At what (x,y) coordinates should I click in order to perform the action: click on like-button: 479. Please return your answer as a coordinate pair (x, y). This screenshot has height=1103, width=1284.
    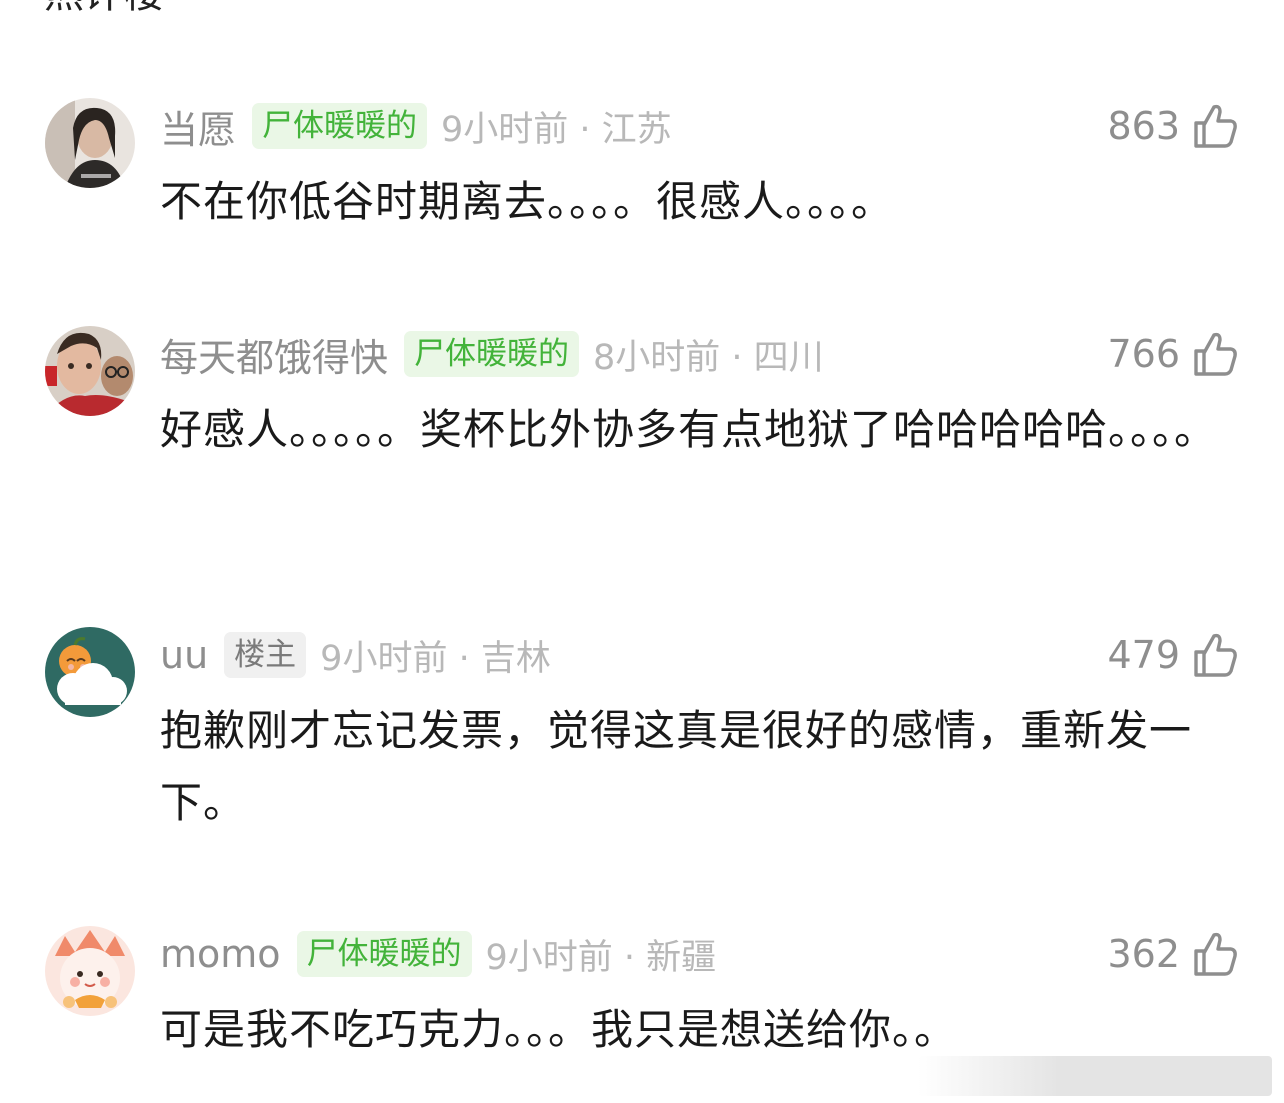
    Looking at the image, I should click on (1173, 655).